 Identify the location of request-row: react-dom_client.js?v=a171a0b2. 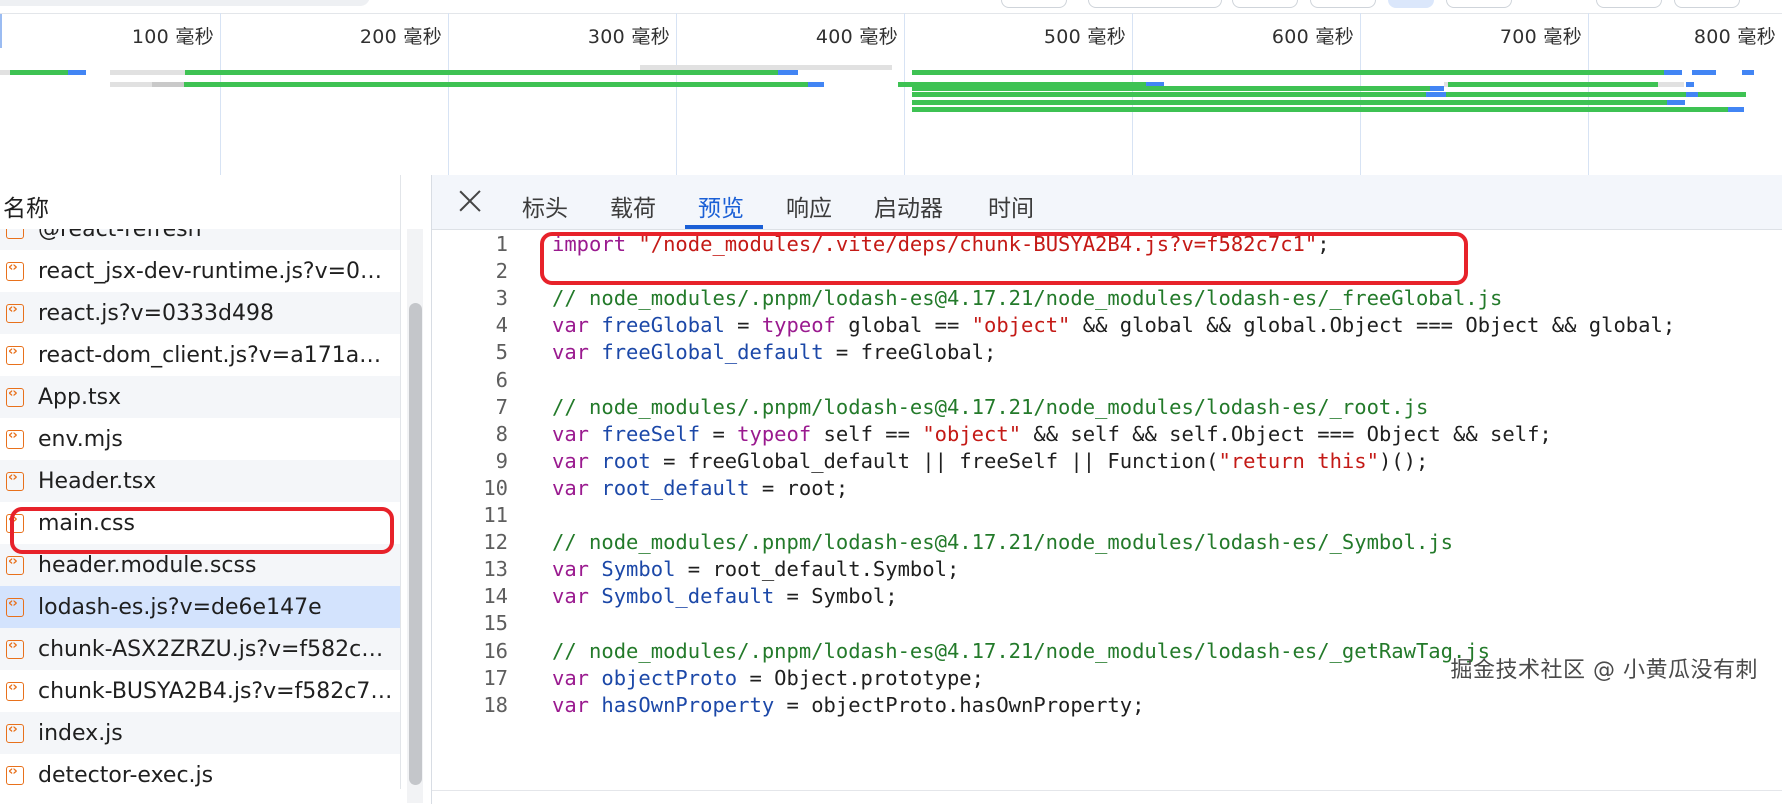
(200, 355).